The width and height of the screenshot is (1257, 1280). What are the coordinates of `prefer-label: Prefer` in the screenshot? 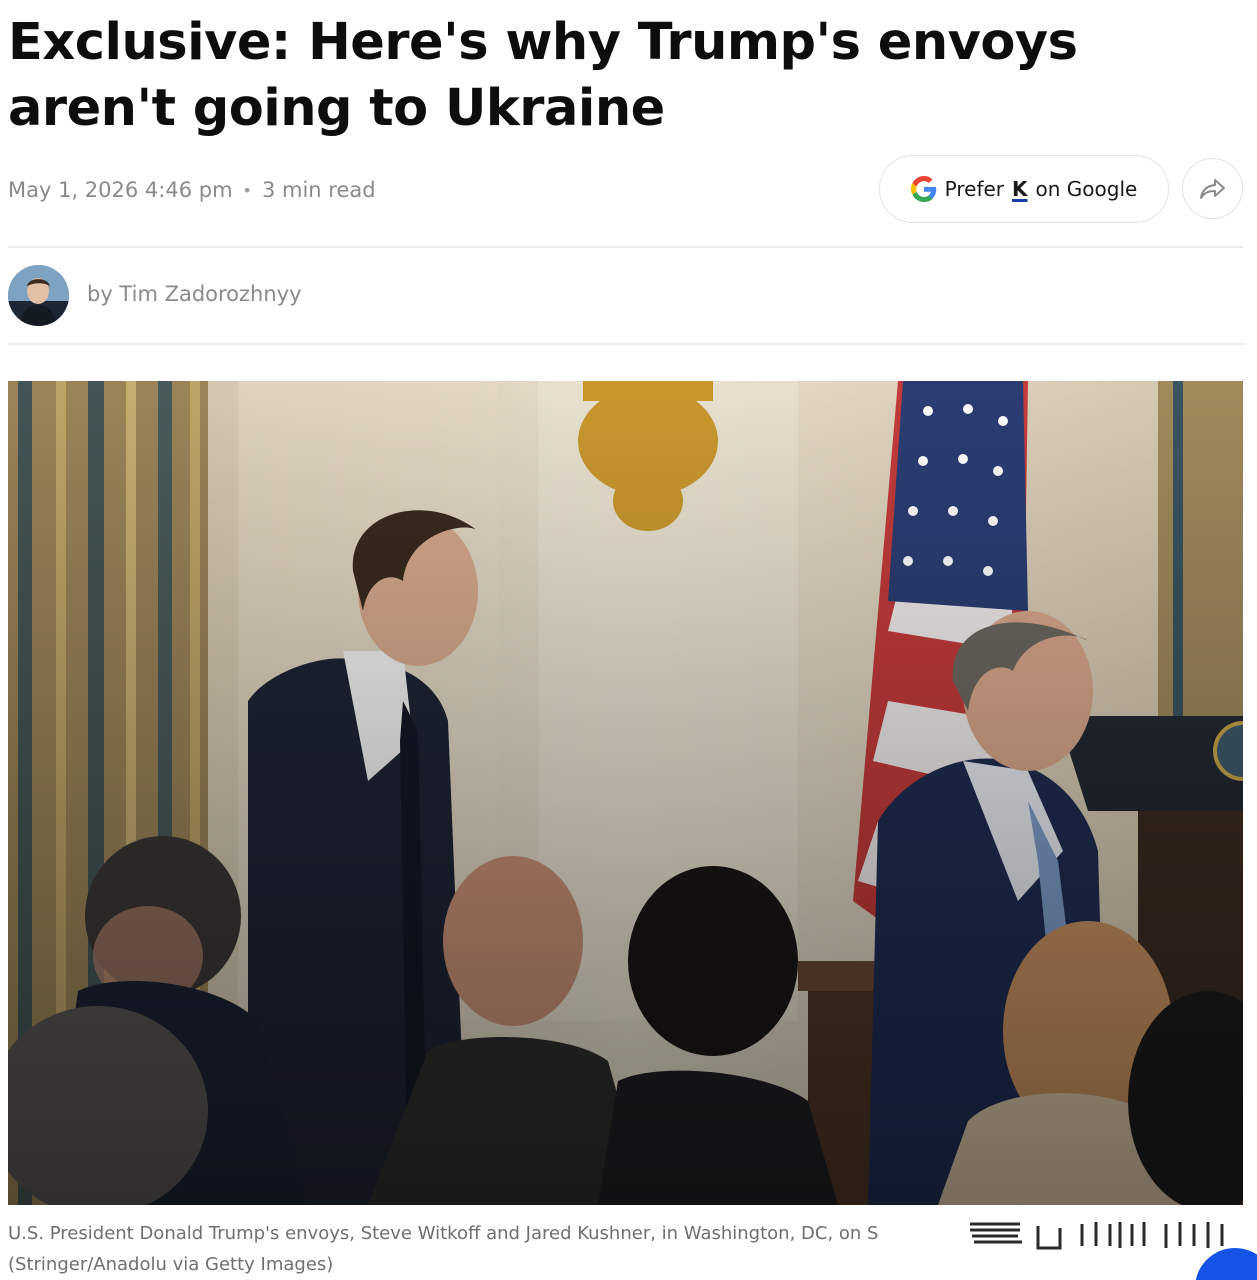 It's located at (974, 189).